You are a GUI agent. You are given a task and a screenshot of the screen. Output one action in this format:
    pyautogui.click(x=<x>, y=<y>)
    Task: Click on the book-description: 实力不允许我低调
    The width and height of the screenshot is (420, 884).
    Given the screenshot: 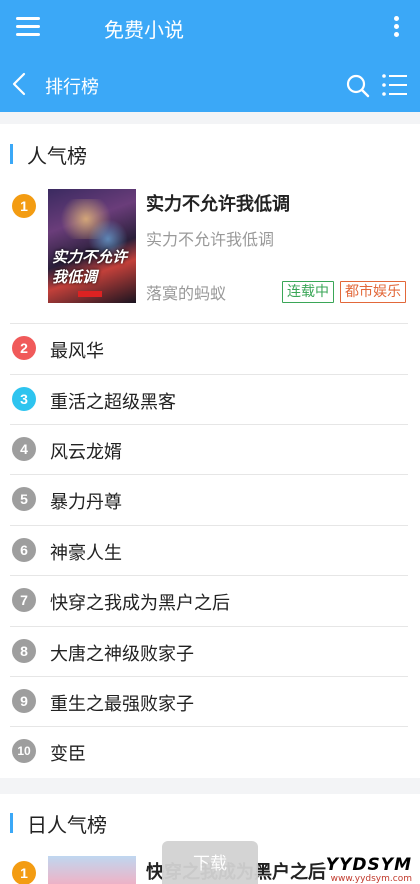 What is the action you would take?
    pyautogui.click(x=210, y=239)
    